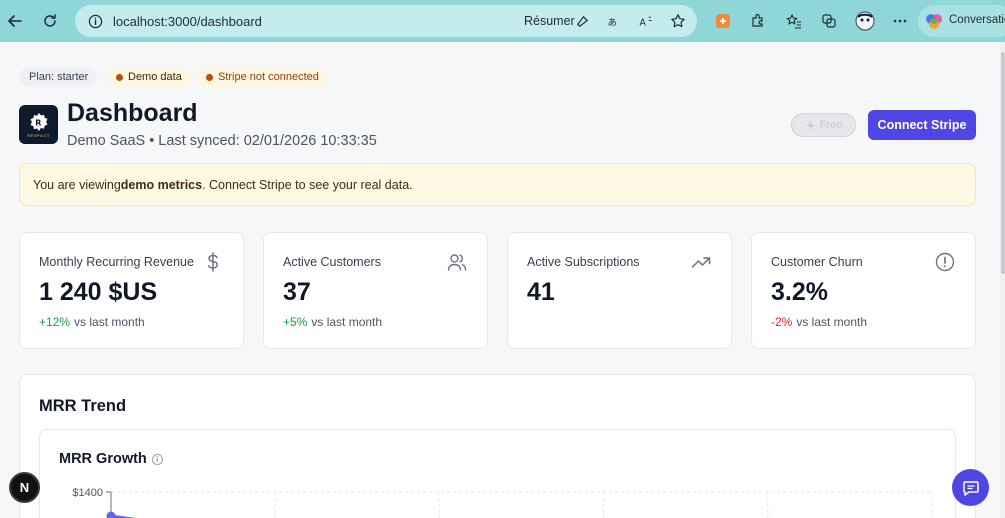 This screenshot has height=518, width=1005. I want to click on dollar-icon, so click(213, 262).